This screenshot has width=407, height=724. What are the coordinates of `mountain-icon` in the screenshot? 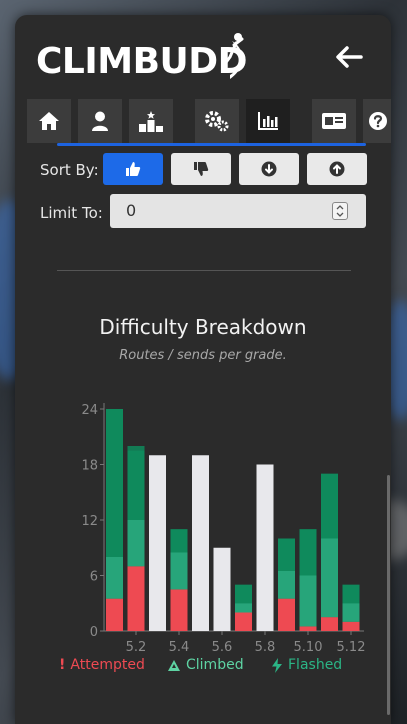 It's located at (174, 665).